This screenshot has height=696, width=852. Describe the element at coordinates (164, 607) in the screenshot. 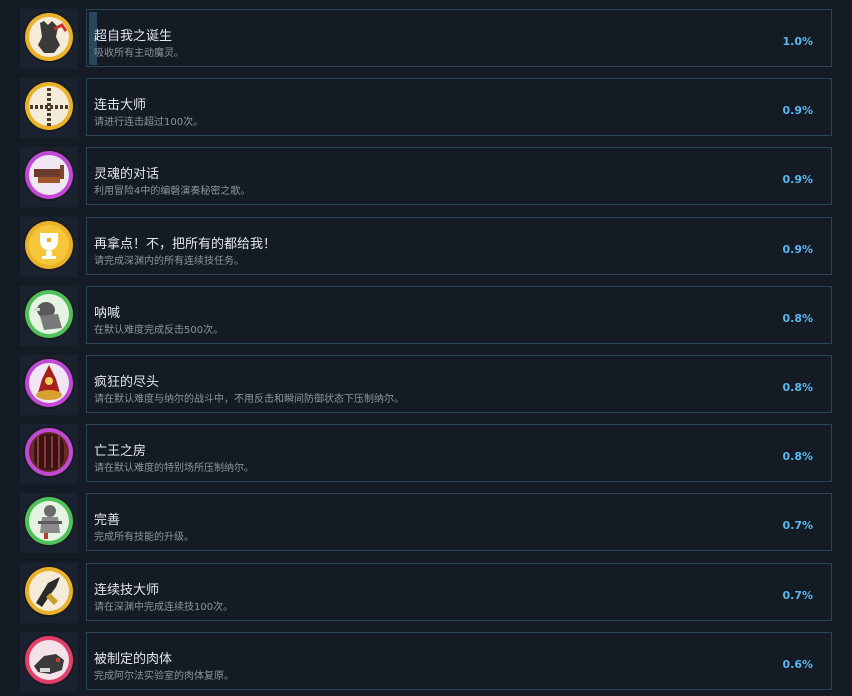

I see `achievement-description: 请在深渊中完成连续技100次。` at that location.